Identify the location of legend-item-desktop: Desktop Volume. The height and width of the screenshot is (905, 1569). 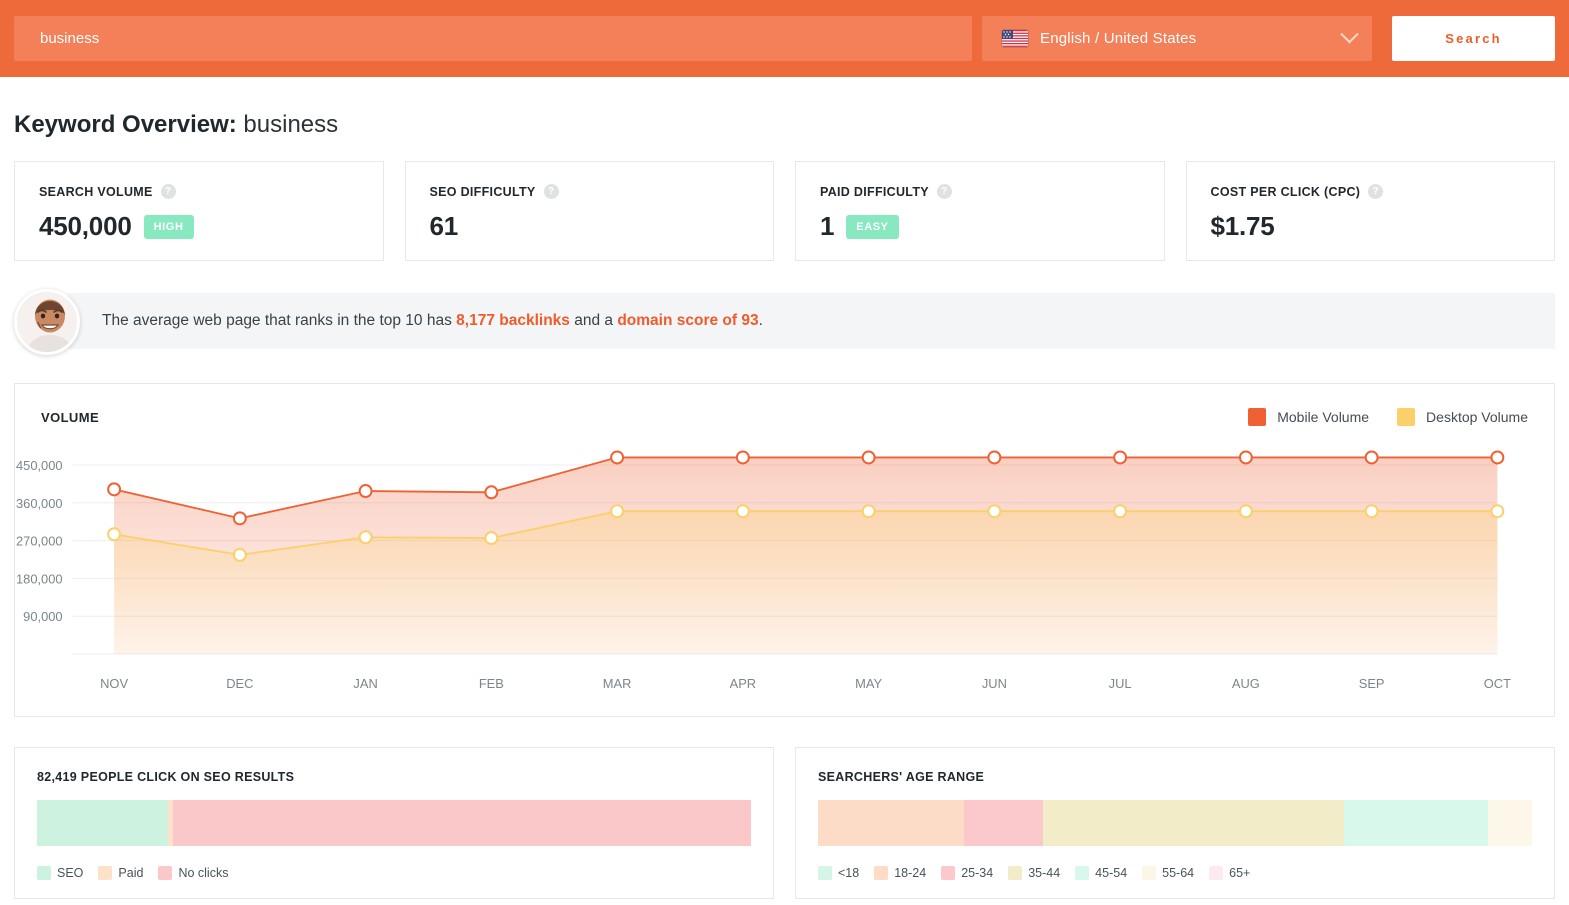
(1462, 417).